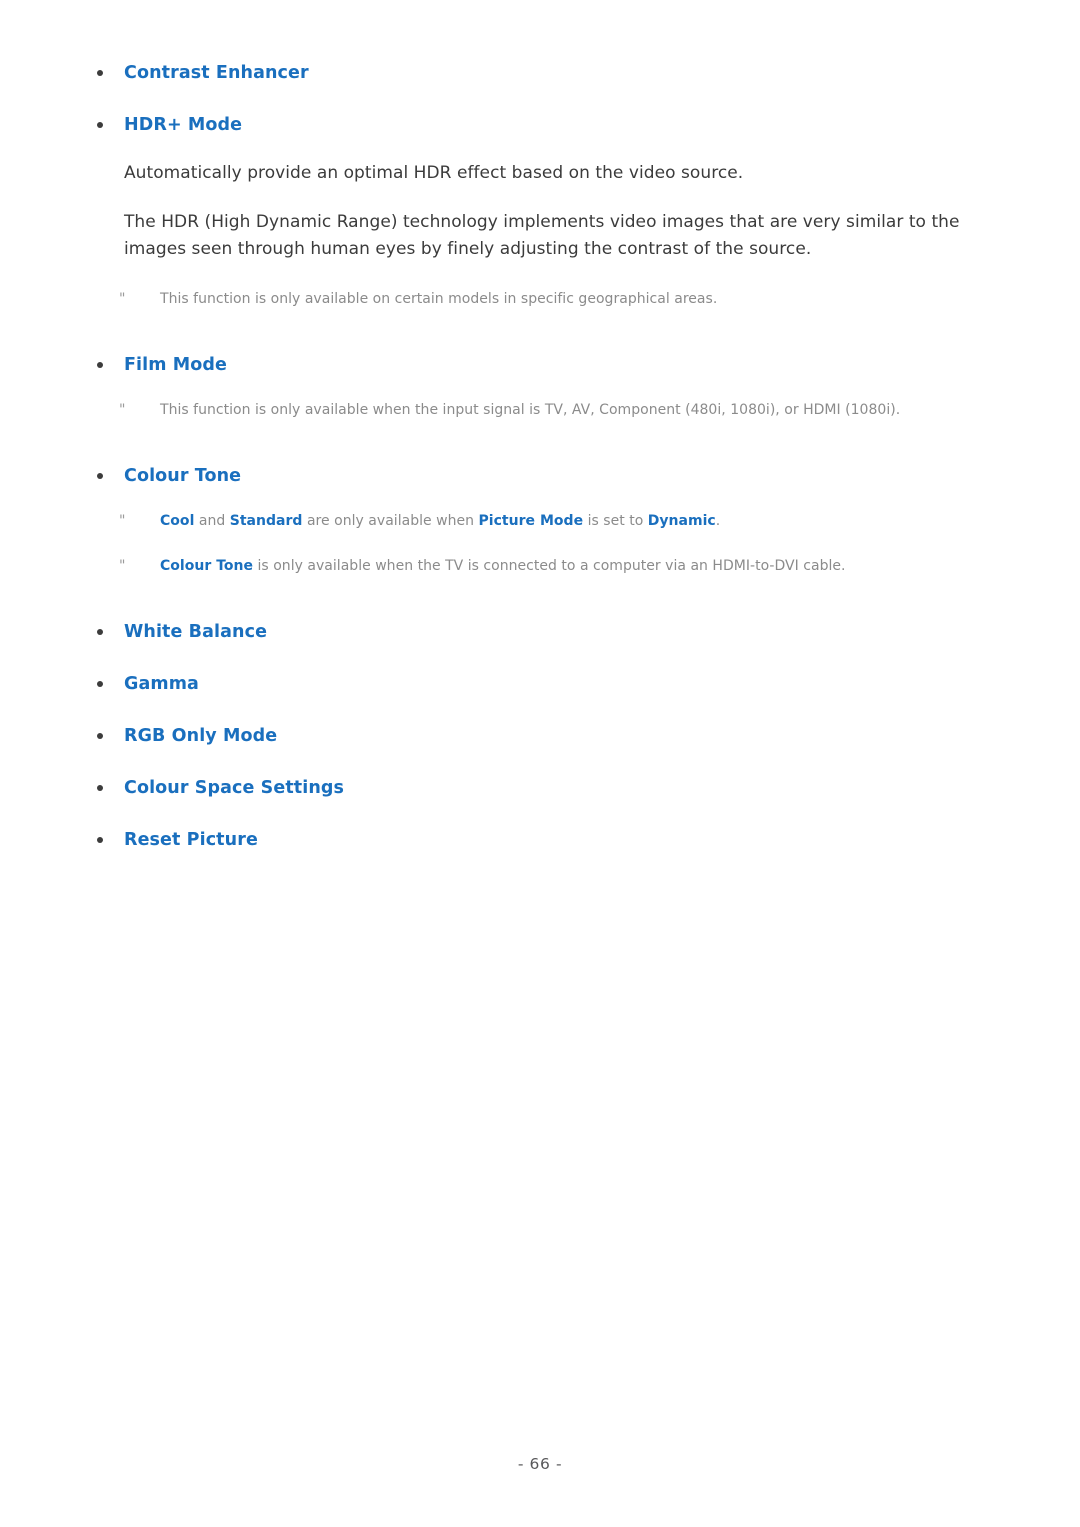 The width and height of the screenshot is (1080, 1527). What do you see at coordinates (548, 365) in the screenshot?
I see `list-item-film-mode: Film Mode` at bounding box center [548, 365].